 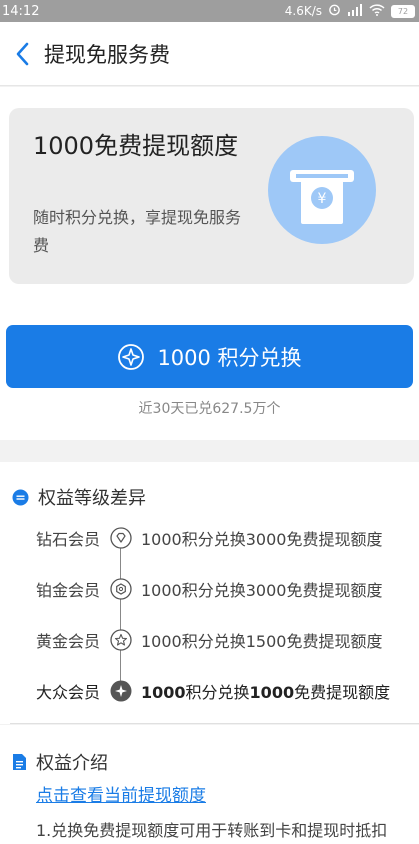 I want to click on page-title: 提现免服务费, so click(x=107, y=54).